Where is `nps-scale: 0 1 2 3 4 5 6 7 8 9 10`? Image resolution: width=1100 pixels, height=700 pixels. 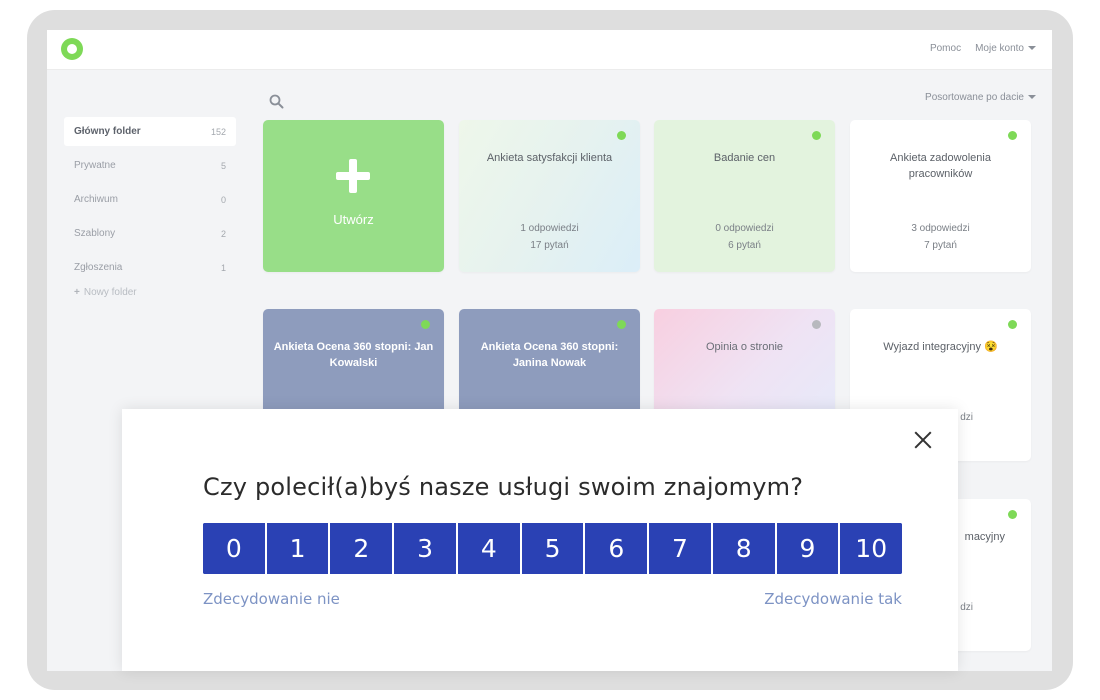
nps-scale: 0 1 2 3 4 5 6 7 8 9 10 is located at coordinates (552, 548).